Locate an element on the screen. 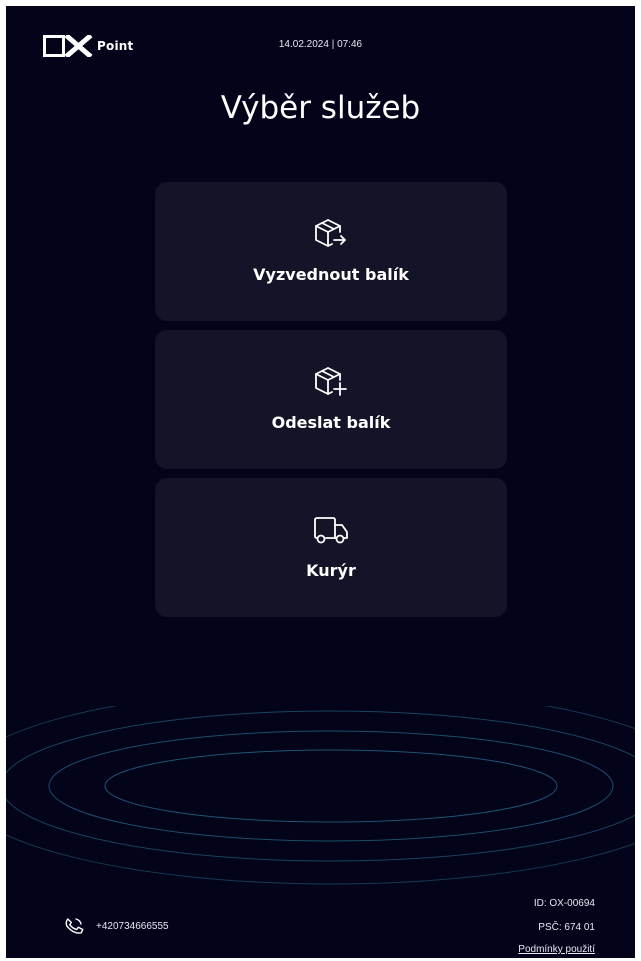  service-label: Odeslat balík is located at coordinates (331, 422).